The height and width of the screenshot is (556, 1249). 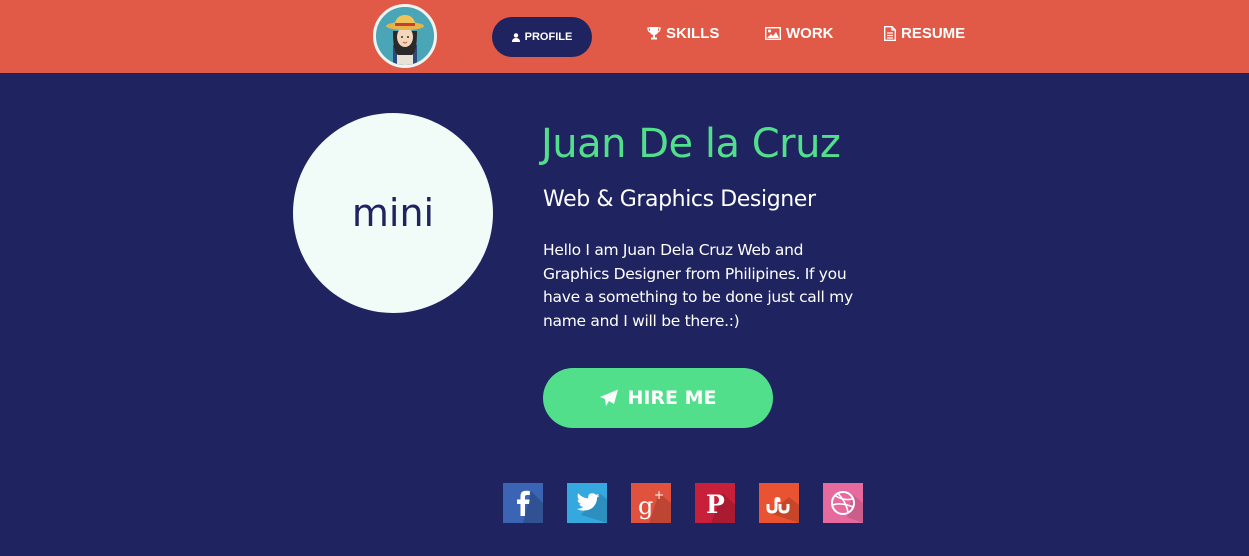 I want to click on hire-me-button: HIRE ME, so click(x=658, y=398).